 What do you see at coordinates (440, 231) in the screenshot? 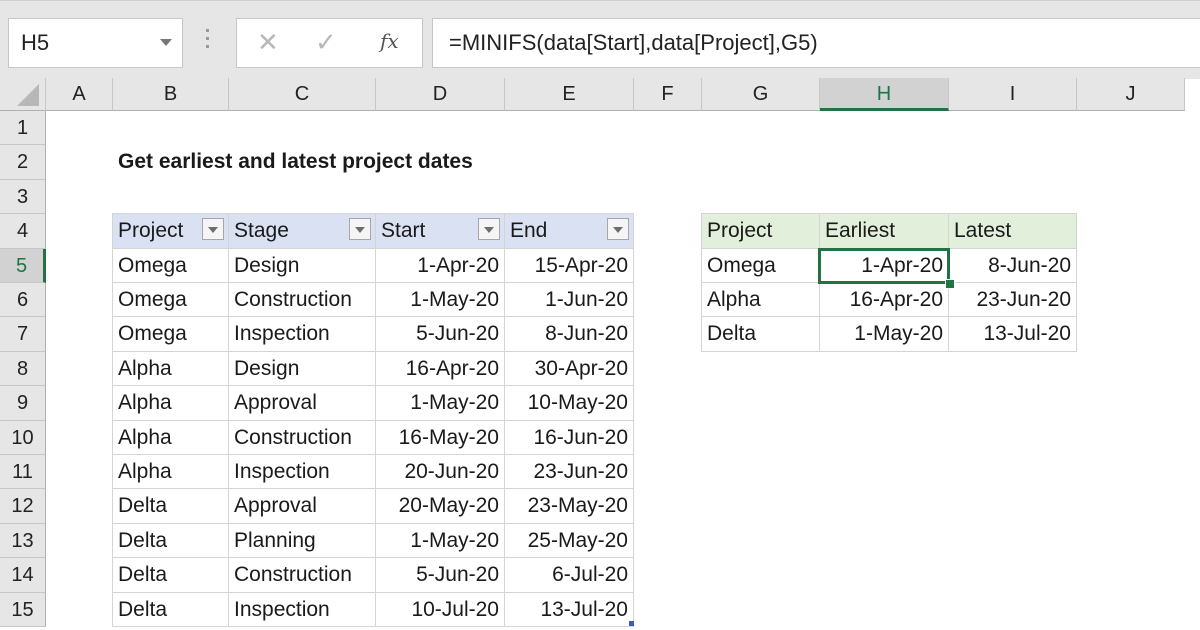
I see `data-table-header-cell: Start` at bounding box center [440, 231].